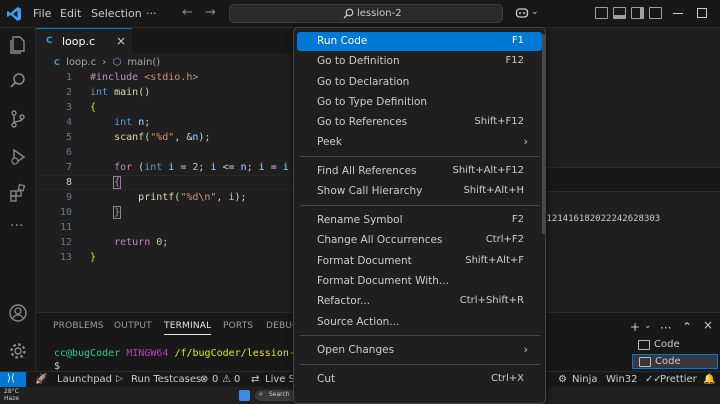  Describe the element at coordinates (18, 45) in the screenshot. I see `explorer-icon` at that location.